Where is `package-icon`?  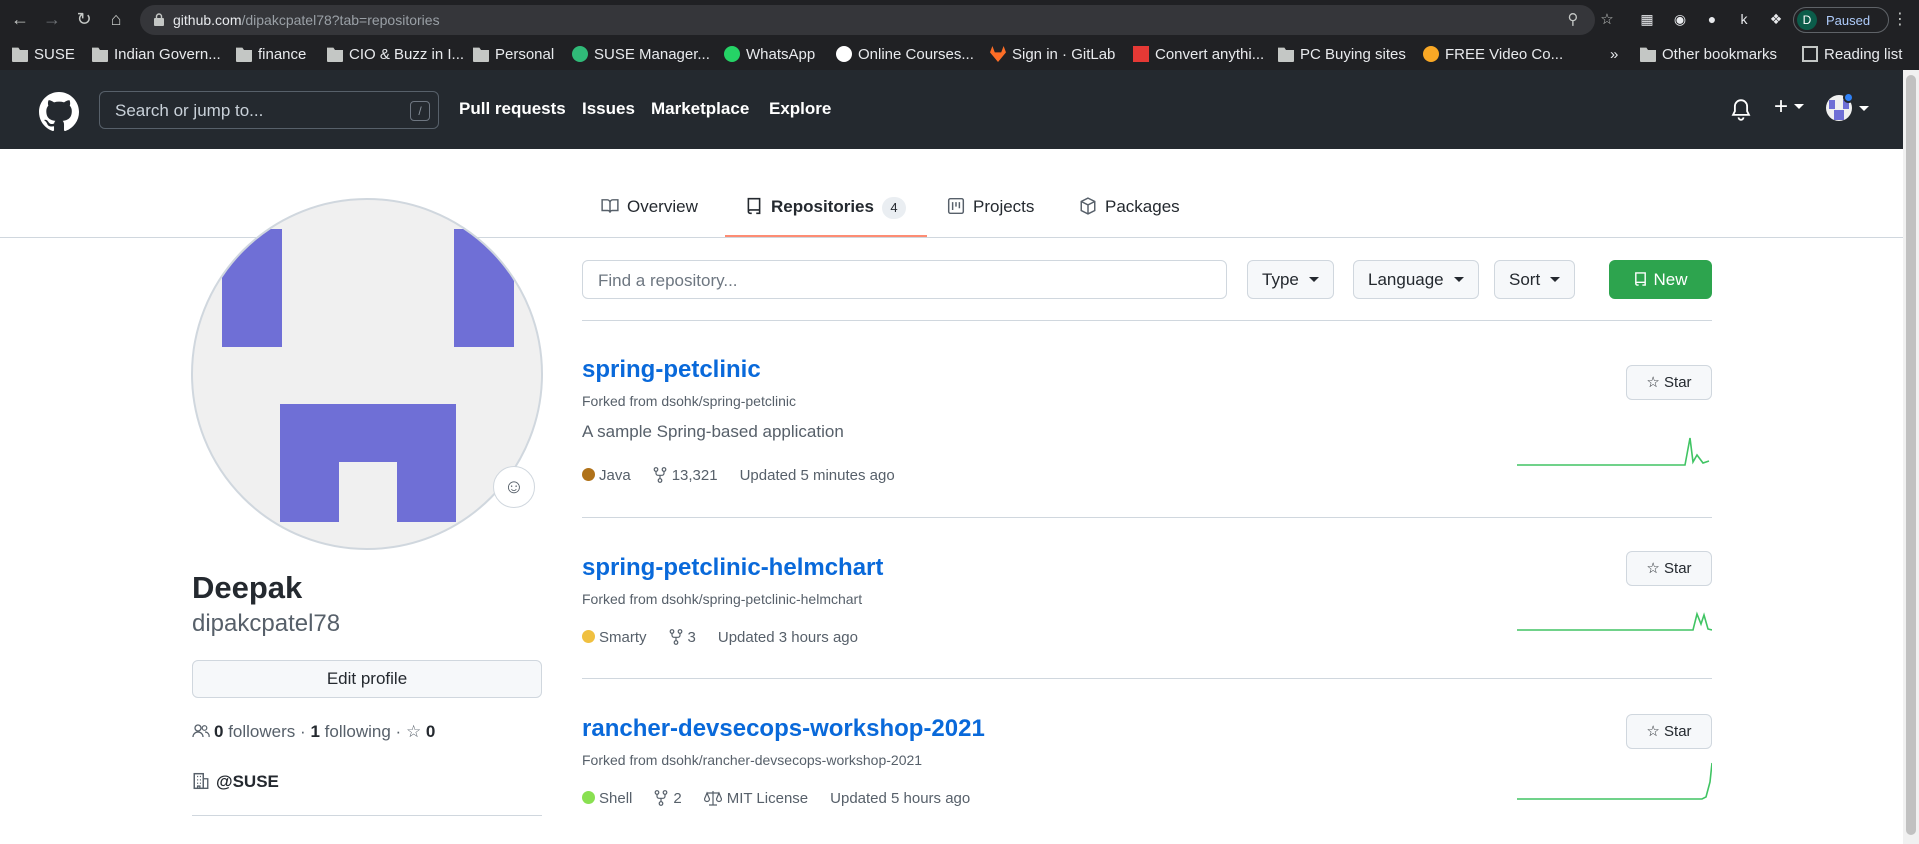
package-icon is located at coordinates (1088, 206).